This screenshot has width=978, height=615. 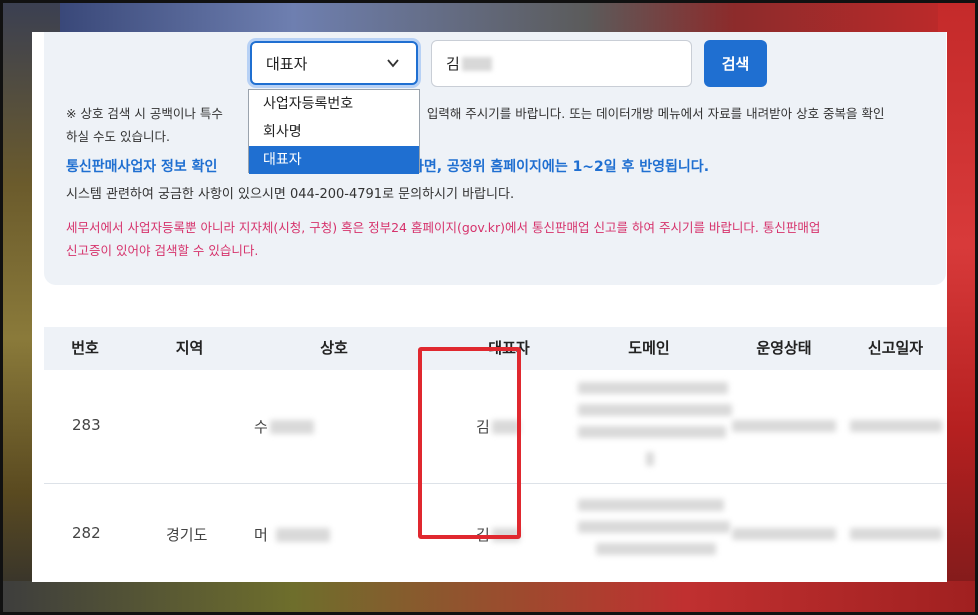 I want to click on header-status: 운영상태, so click(x=784, y=348).